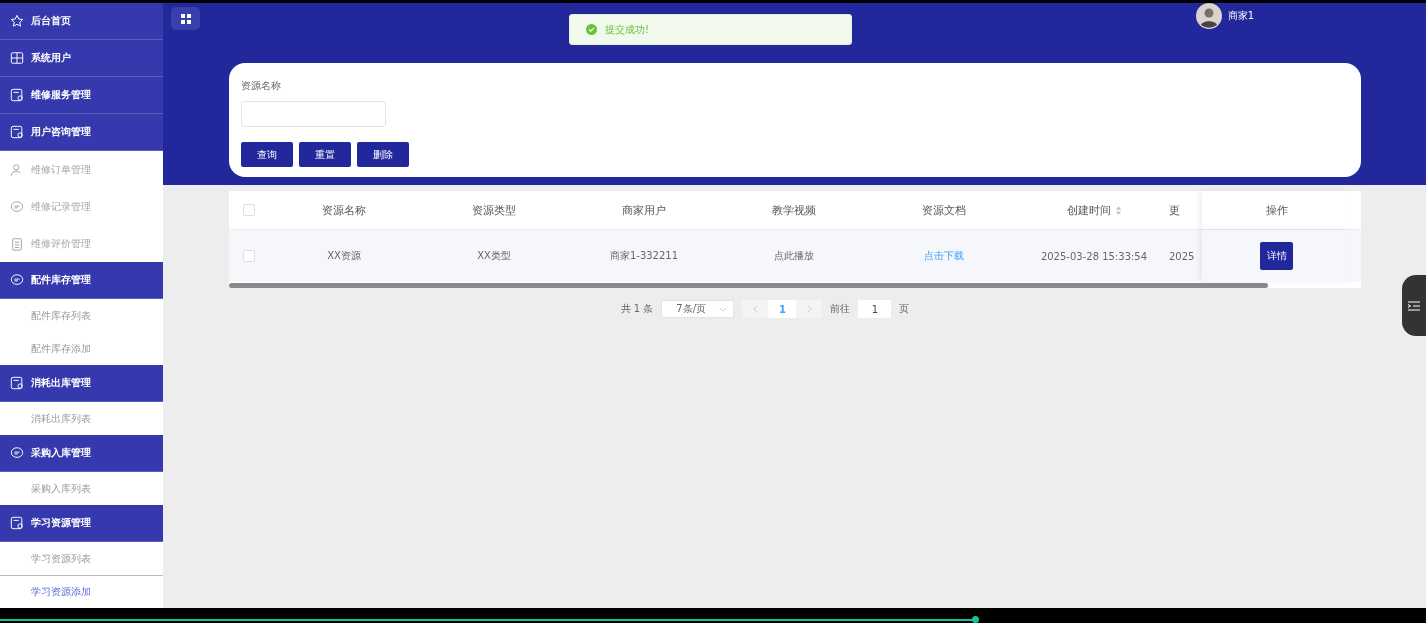  What do you see at coordinates (1182, 256) in the screenshot?
I see `table-cell: 2025` at bounding box center [1182, 256].